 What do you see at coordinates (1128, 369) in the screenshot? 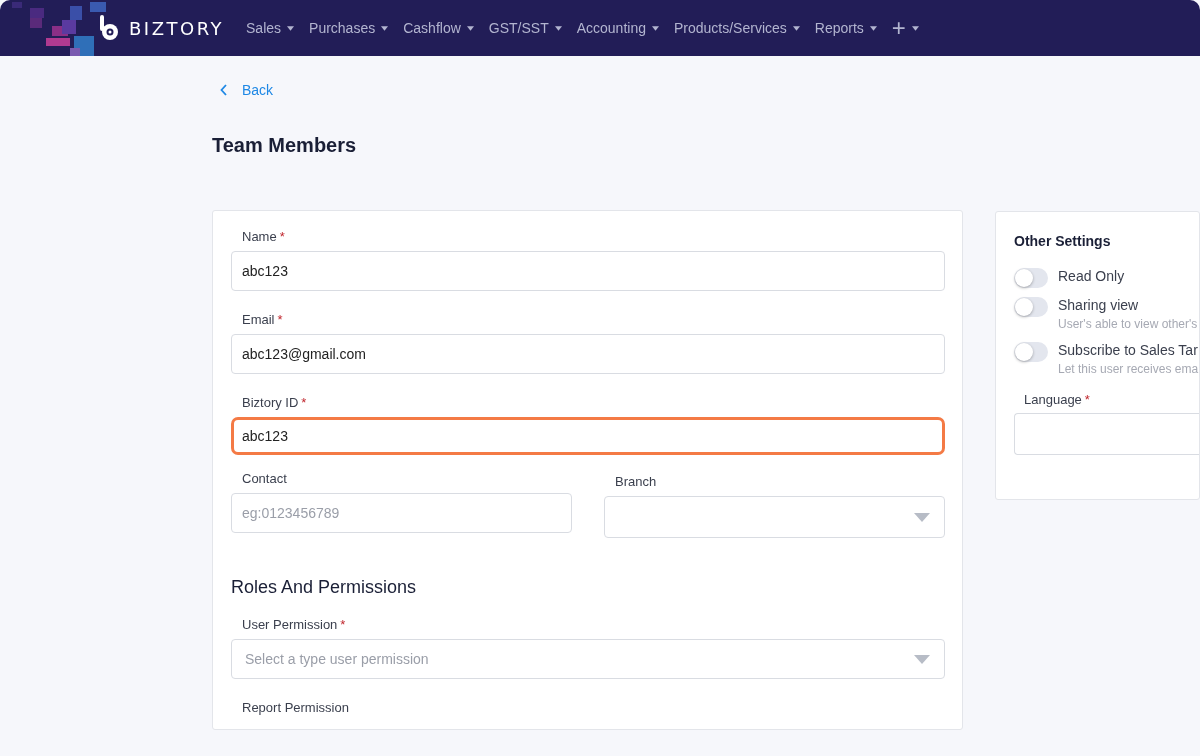
I see `toggle-description: Let this user receives ema` at bounding box center [1128, 369].